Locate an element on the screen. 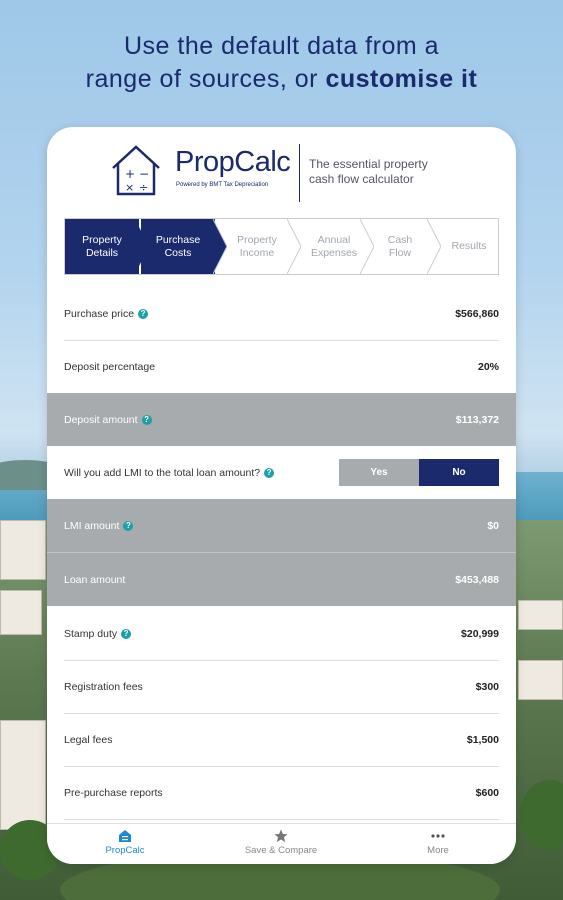 The height and width of the screenshot is (900, 563). headline-line-1: Use the default data from a is located at coordinates (281, 46).